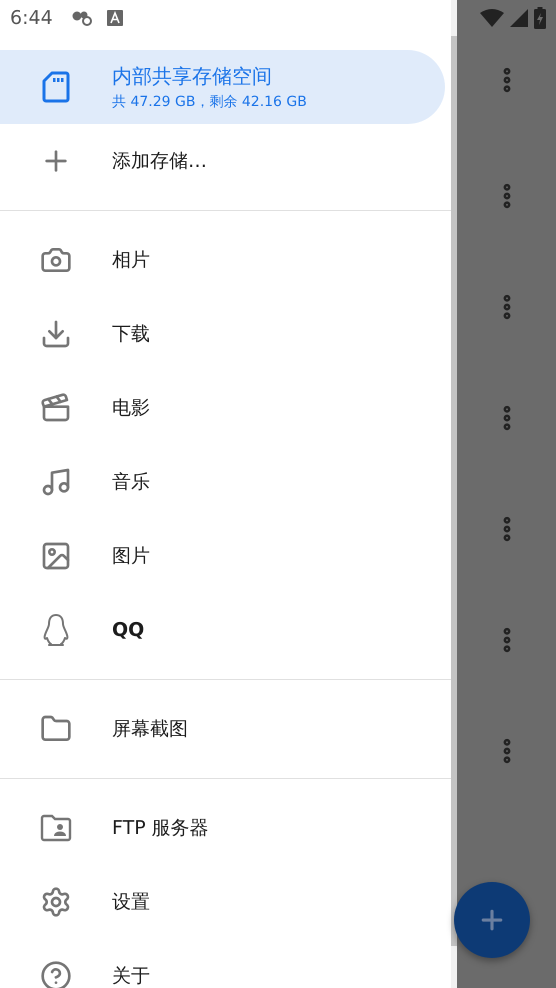 This screenshot has width=556, height=988. I want to click on item-label: FTP 服务器, so click(160, 828).